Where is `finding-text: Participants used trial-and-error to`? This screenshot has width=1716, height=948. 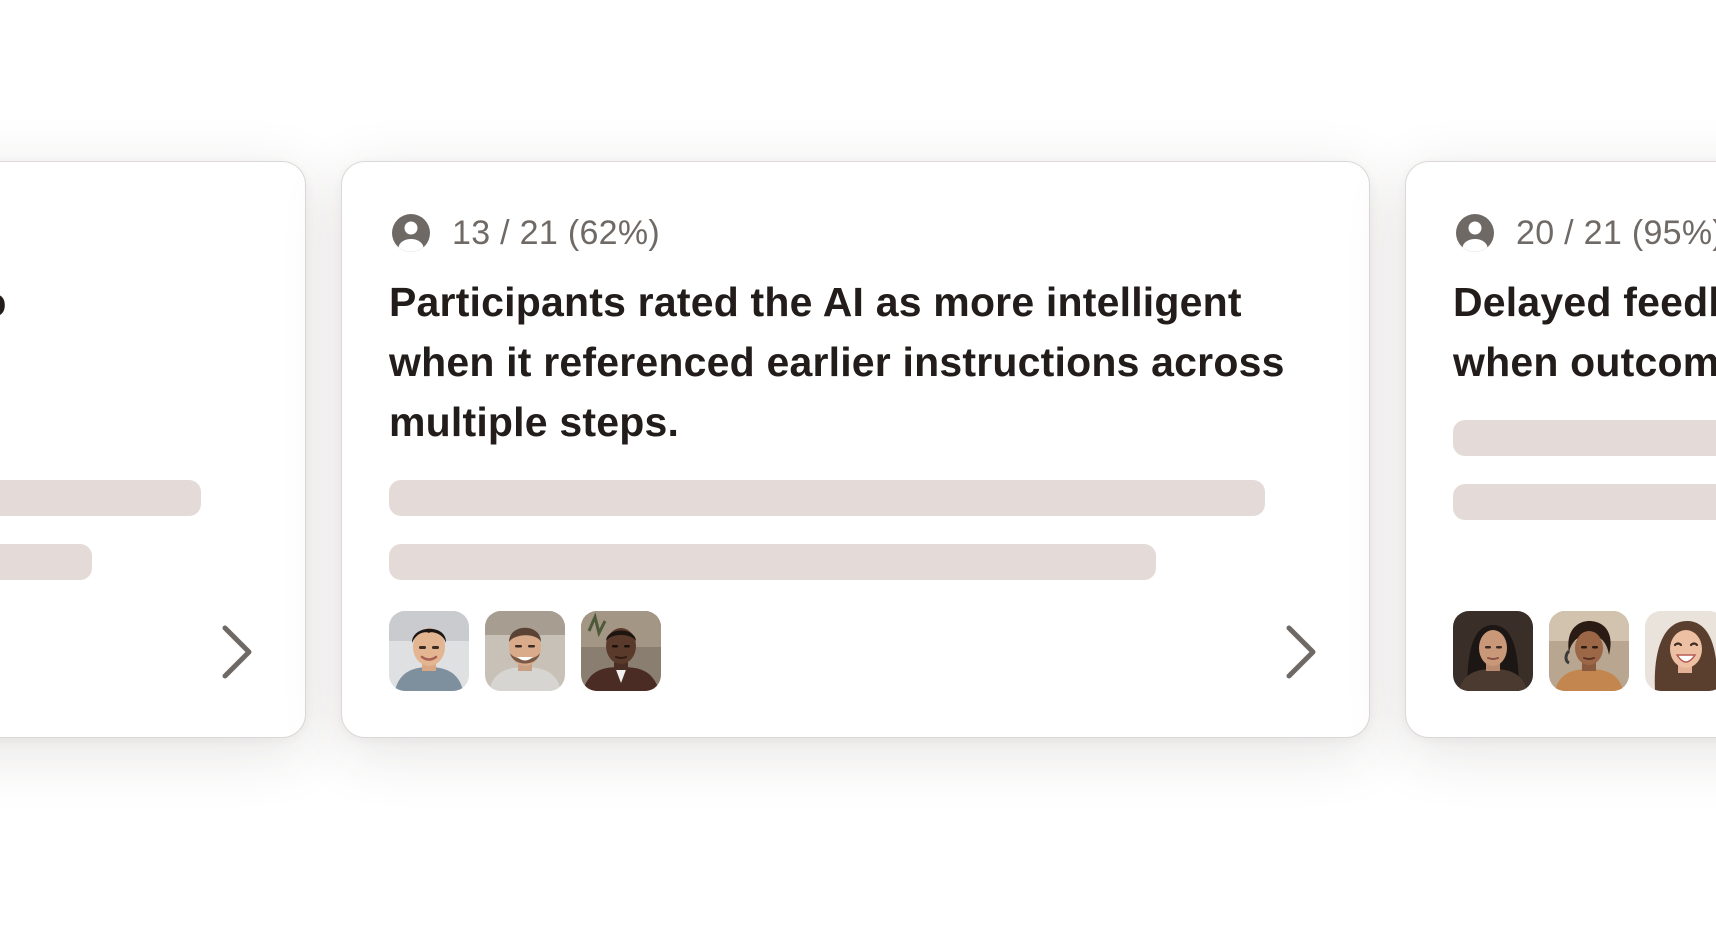 finding-text: Participants used trial-and-error to is located at coordinates (122, 302).